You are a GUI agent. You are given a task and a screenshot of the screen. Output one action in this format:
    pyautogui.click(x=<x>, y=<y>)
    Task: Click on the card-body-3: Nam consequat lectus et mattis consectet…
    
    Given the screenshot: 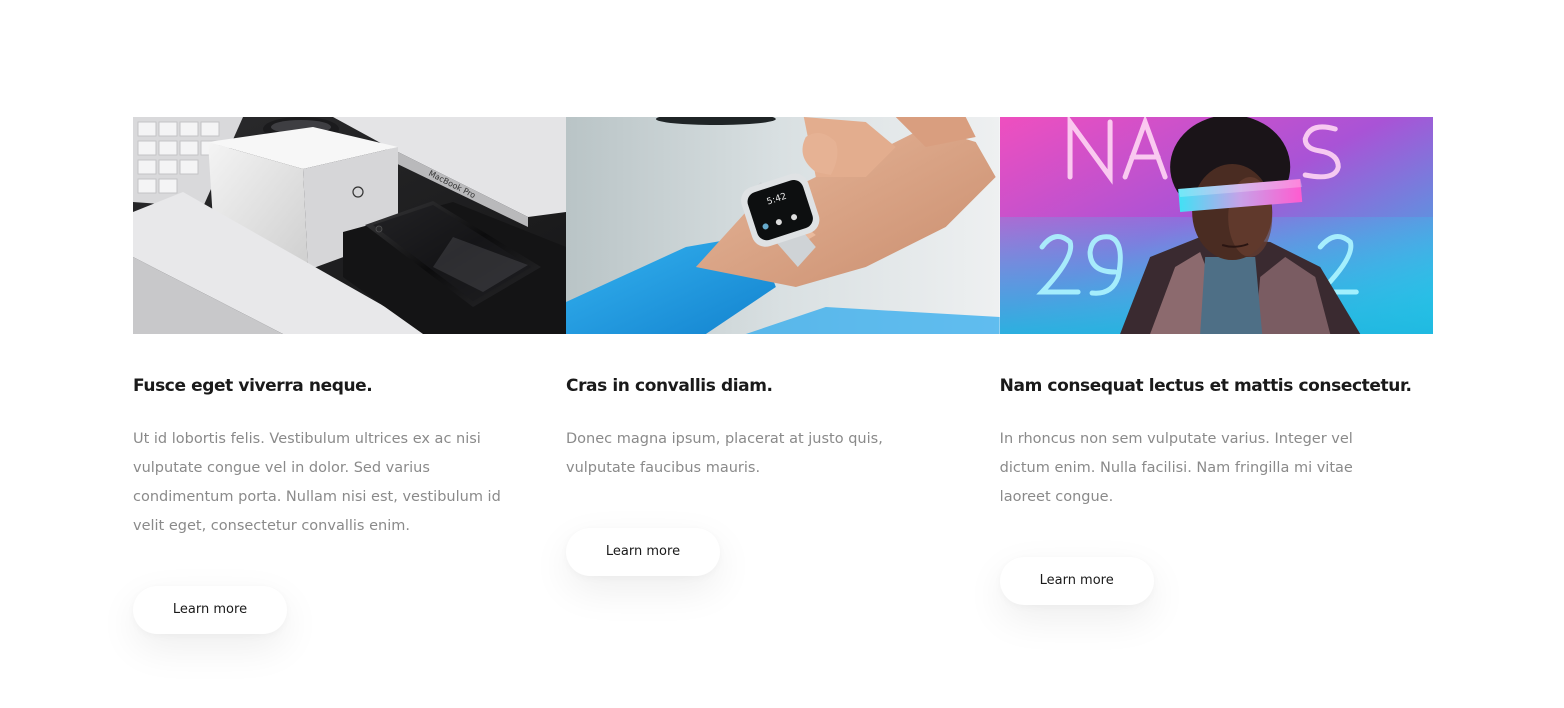 What is the action you would take?
    pyautogui.click(x=1216, y=469)
    